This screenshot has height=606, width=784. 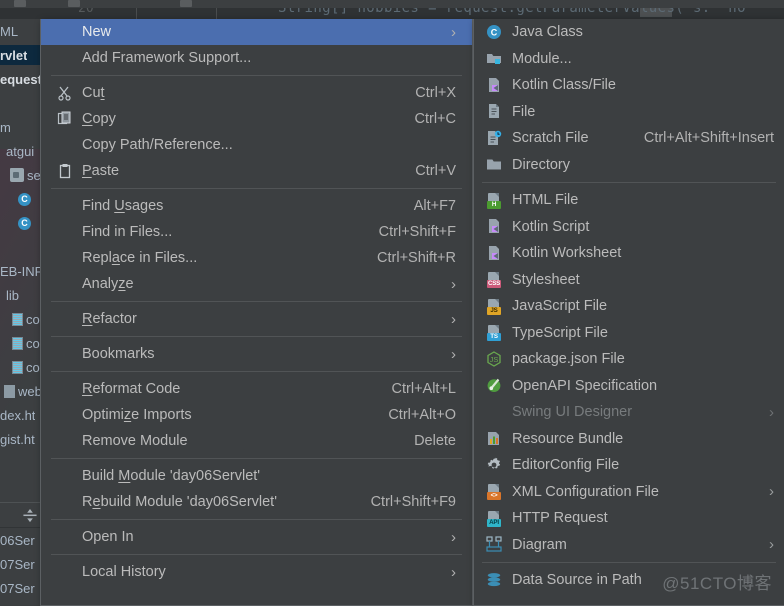 I want to click on submenu-item-label: Kotlin Class/File, so click(x=564, y=85).